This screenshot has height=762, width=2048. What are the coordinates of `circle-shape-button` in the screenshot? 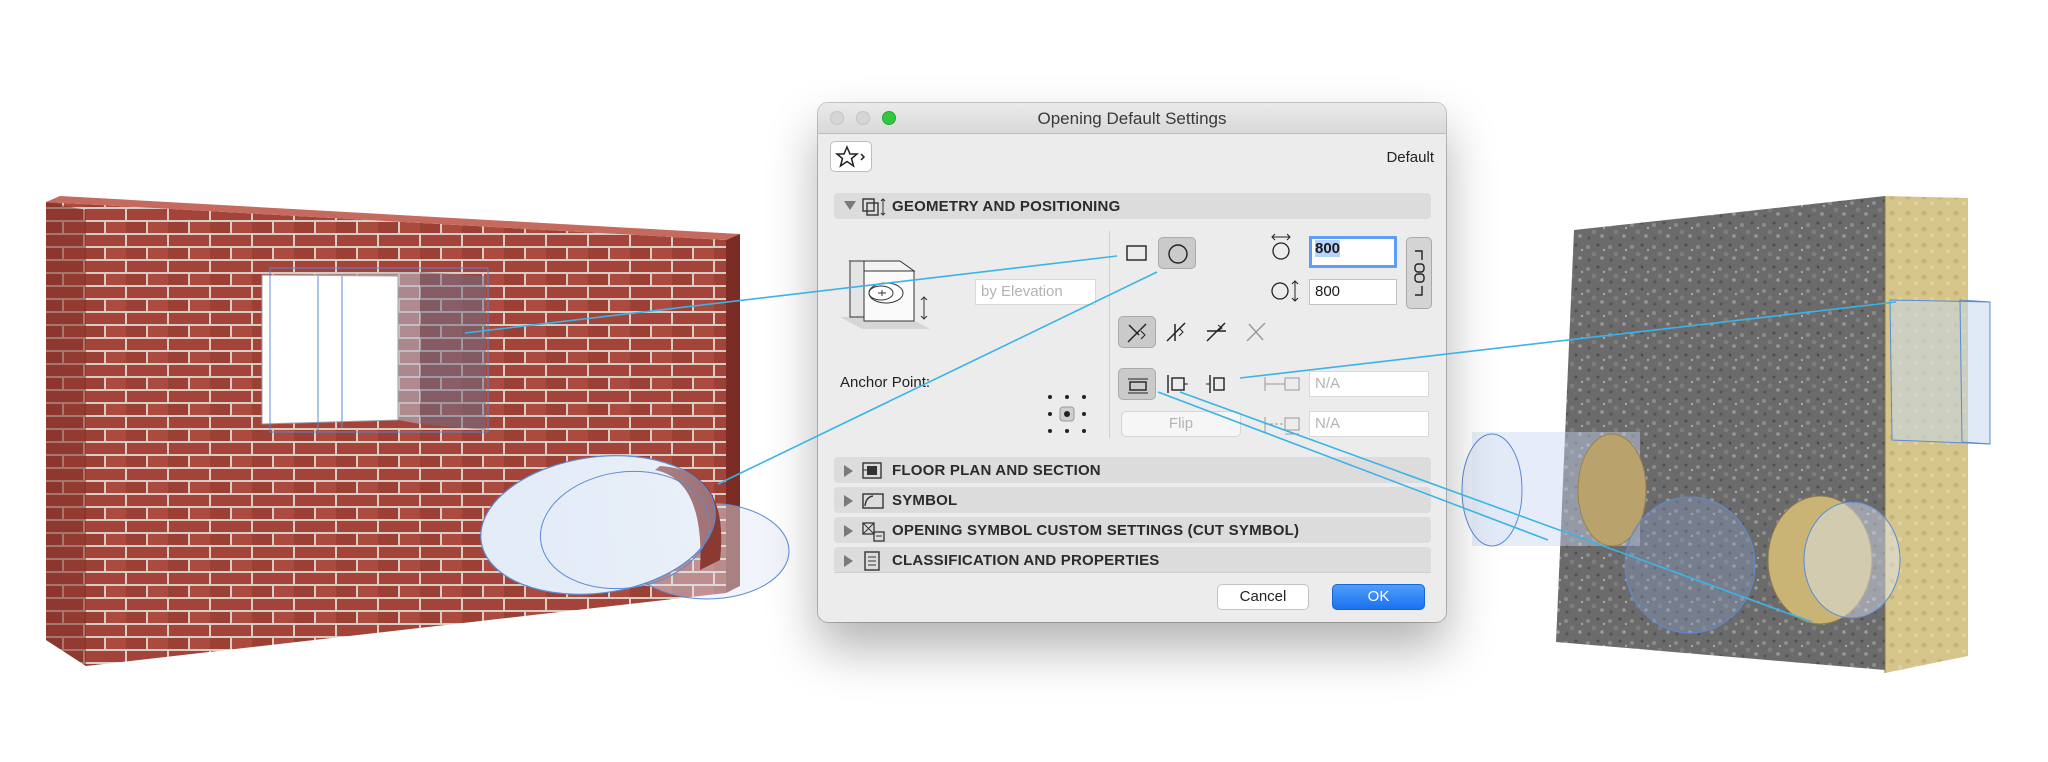 It's located at (1177, 253).